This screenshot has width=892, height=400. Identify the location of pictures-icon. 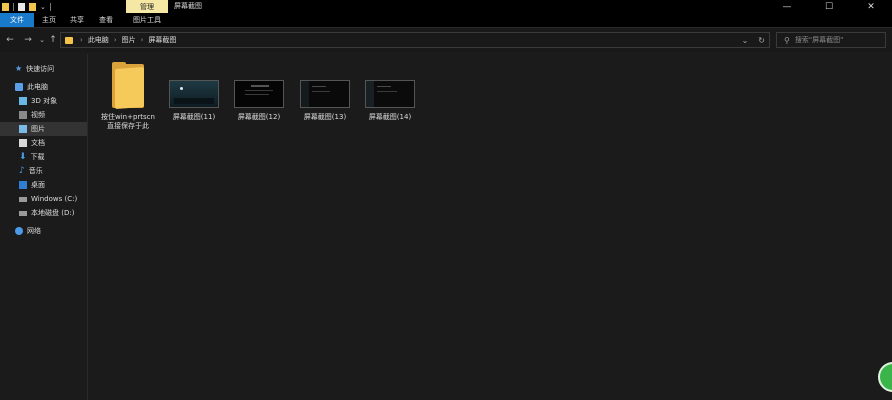
(23, 129).